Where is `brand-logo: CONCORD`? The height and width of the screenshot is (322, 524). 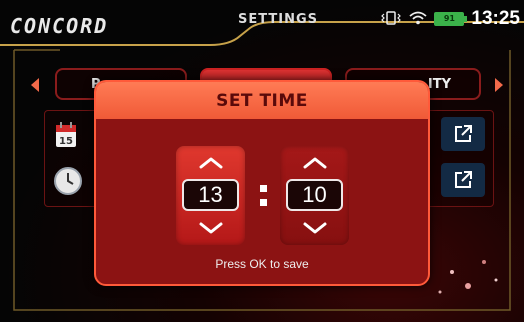
brand-logo: CONCORD is located at coordinates (59, 26).